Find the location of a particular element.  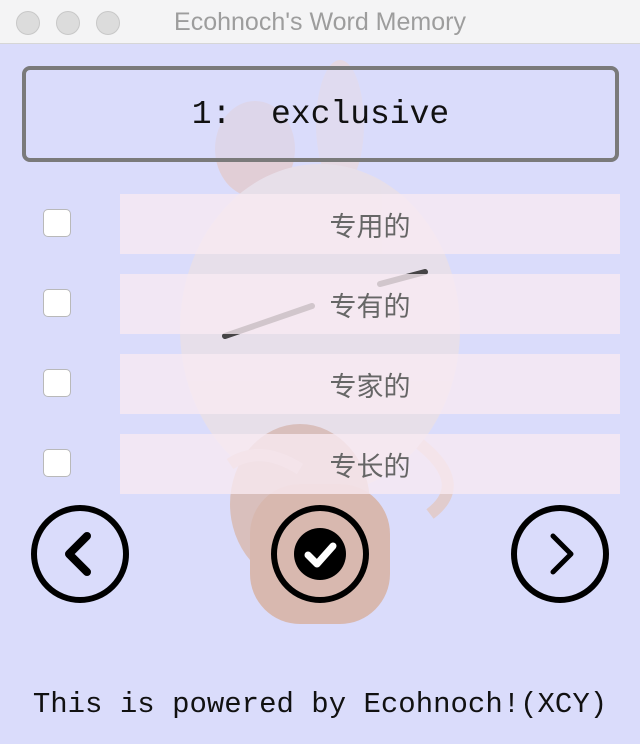

window-title: Ecohnoch's Word Memory is located at coordinates (320, 22).